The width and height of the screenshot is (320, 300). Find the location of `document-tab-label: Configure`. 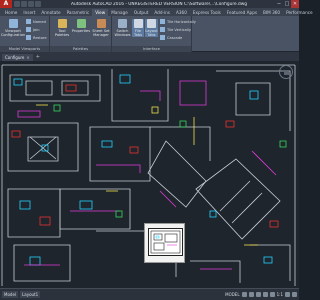

document-tab-label: Configure is located at coordinates (15, 57).